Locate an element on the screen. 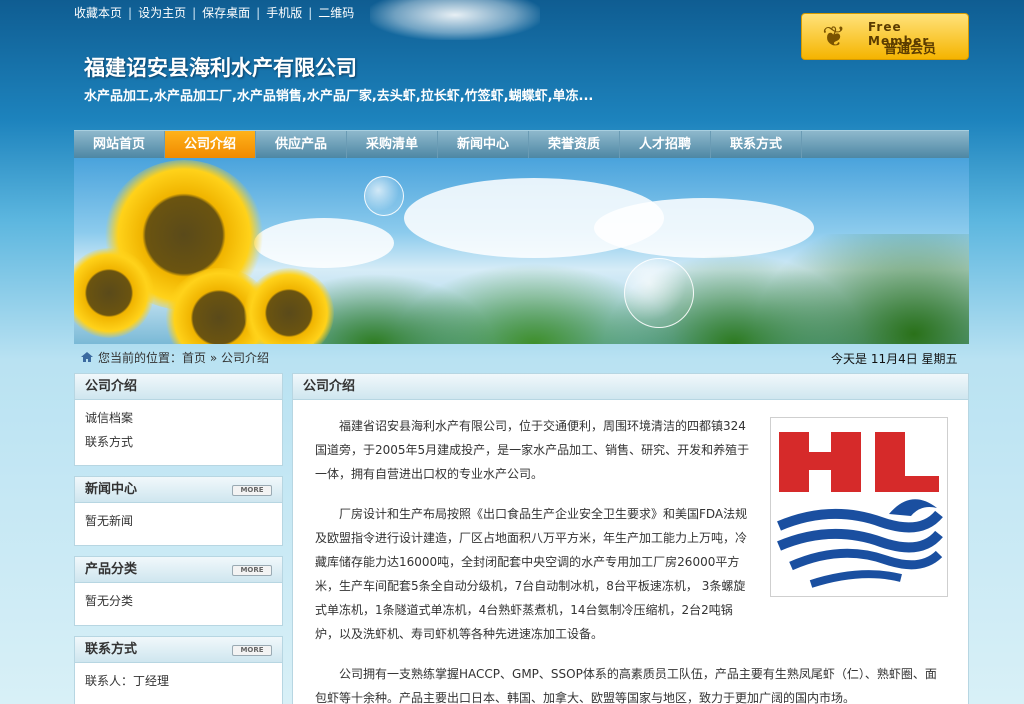 This screenshot has height=704, width=1024. nav-home: 网站首页 is located at coordinates (119, 144).